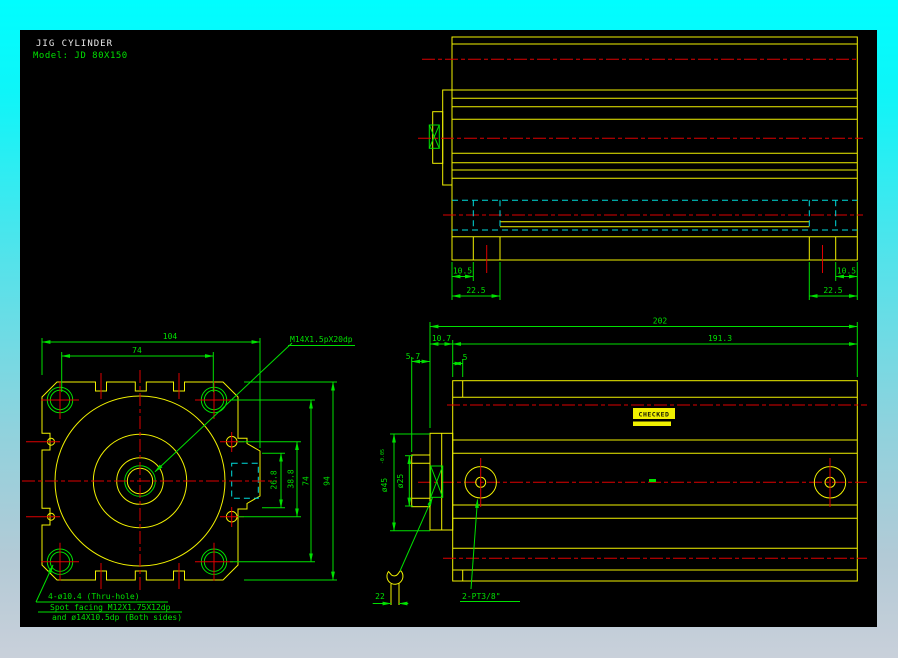 This screenshot has width=898, height=658. I want to click on stamp-text: CHECKED, so click(654, 415).